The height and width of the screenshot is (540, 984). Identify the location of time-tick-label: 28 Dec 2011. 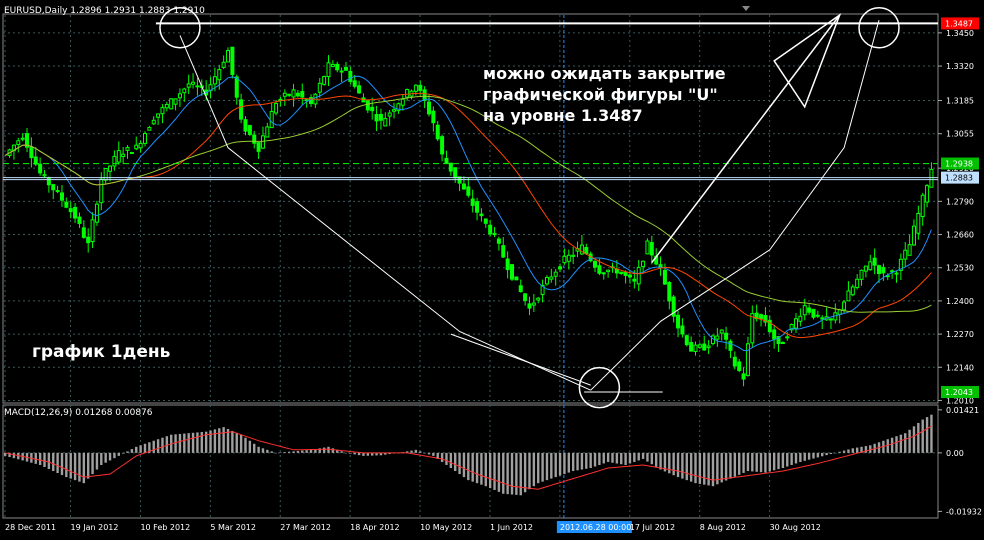
(30, 527).